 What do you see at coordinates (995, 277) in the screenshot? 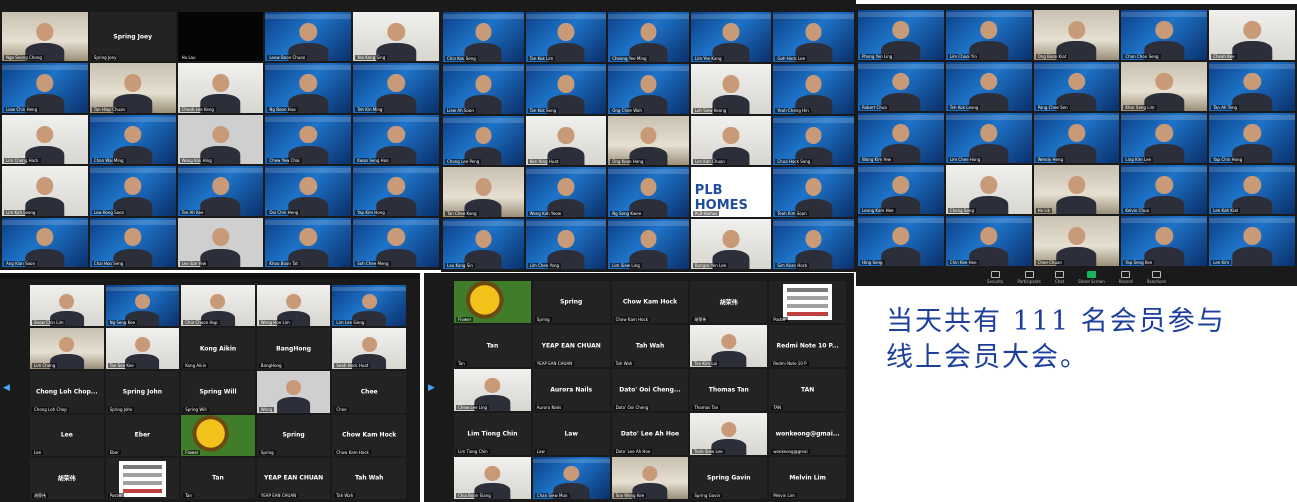
I see `security-button: Security` at bounding box center [995, 277].